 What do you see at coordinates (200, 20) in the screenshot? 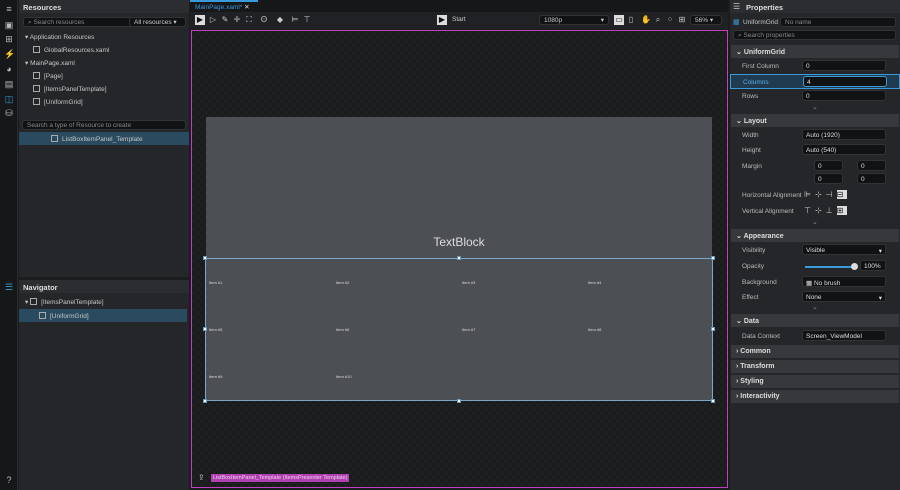
I see `select-tool-icon: ▶` at bounding box center [200, 20].